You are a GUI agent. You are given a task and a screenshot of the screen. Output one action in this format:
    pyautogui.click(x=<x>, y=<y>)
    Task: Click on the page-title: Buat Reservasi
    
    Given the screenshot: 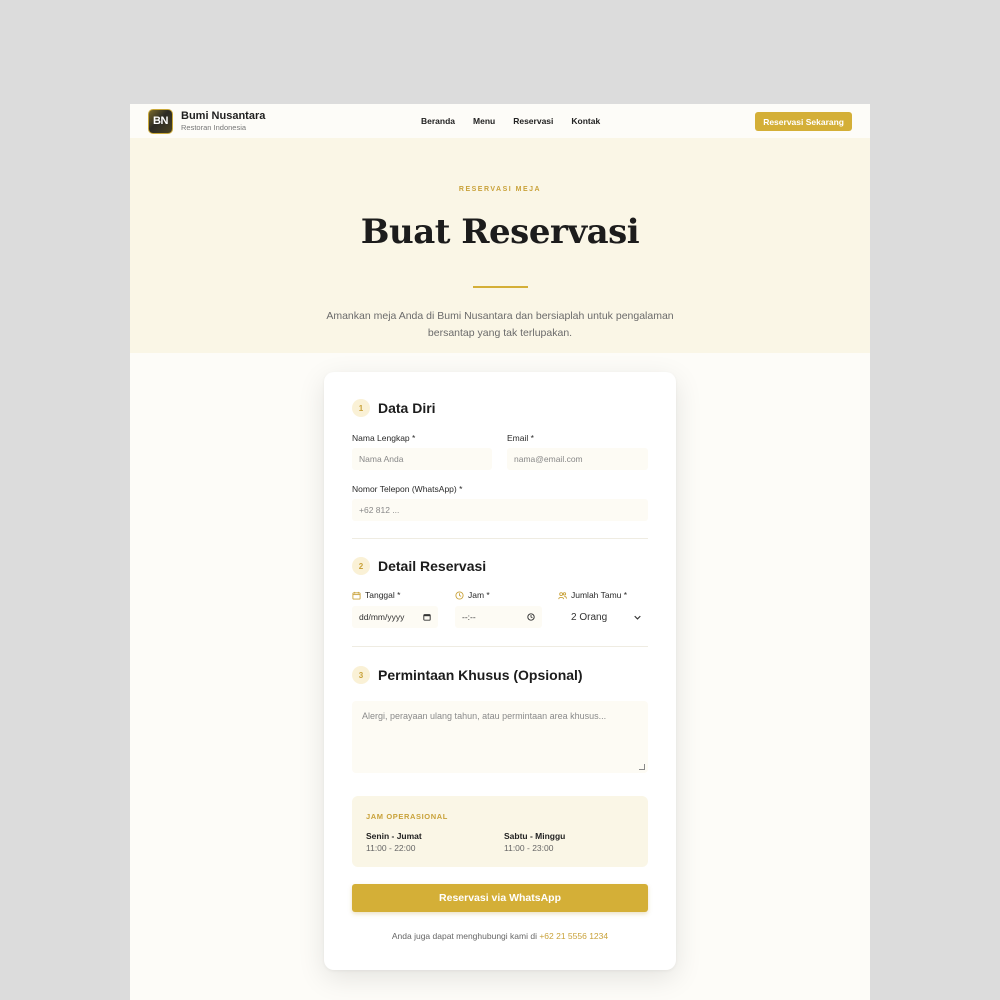 What is the action you would take?
    pyautogui.click(x=500, y=232)
    